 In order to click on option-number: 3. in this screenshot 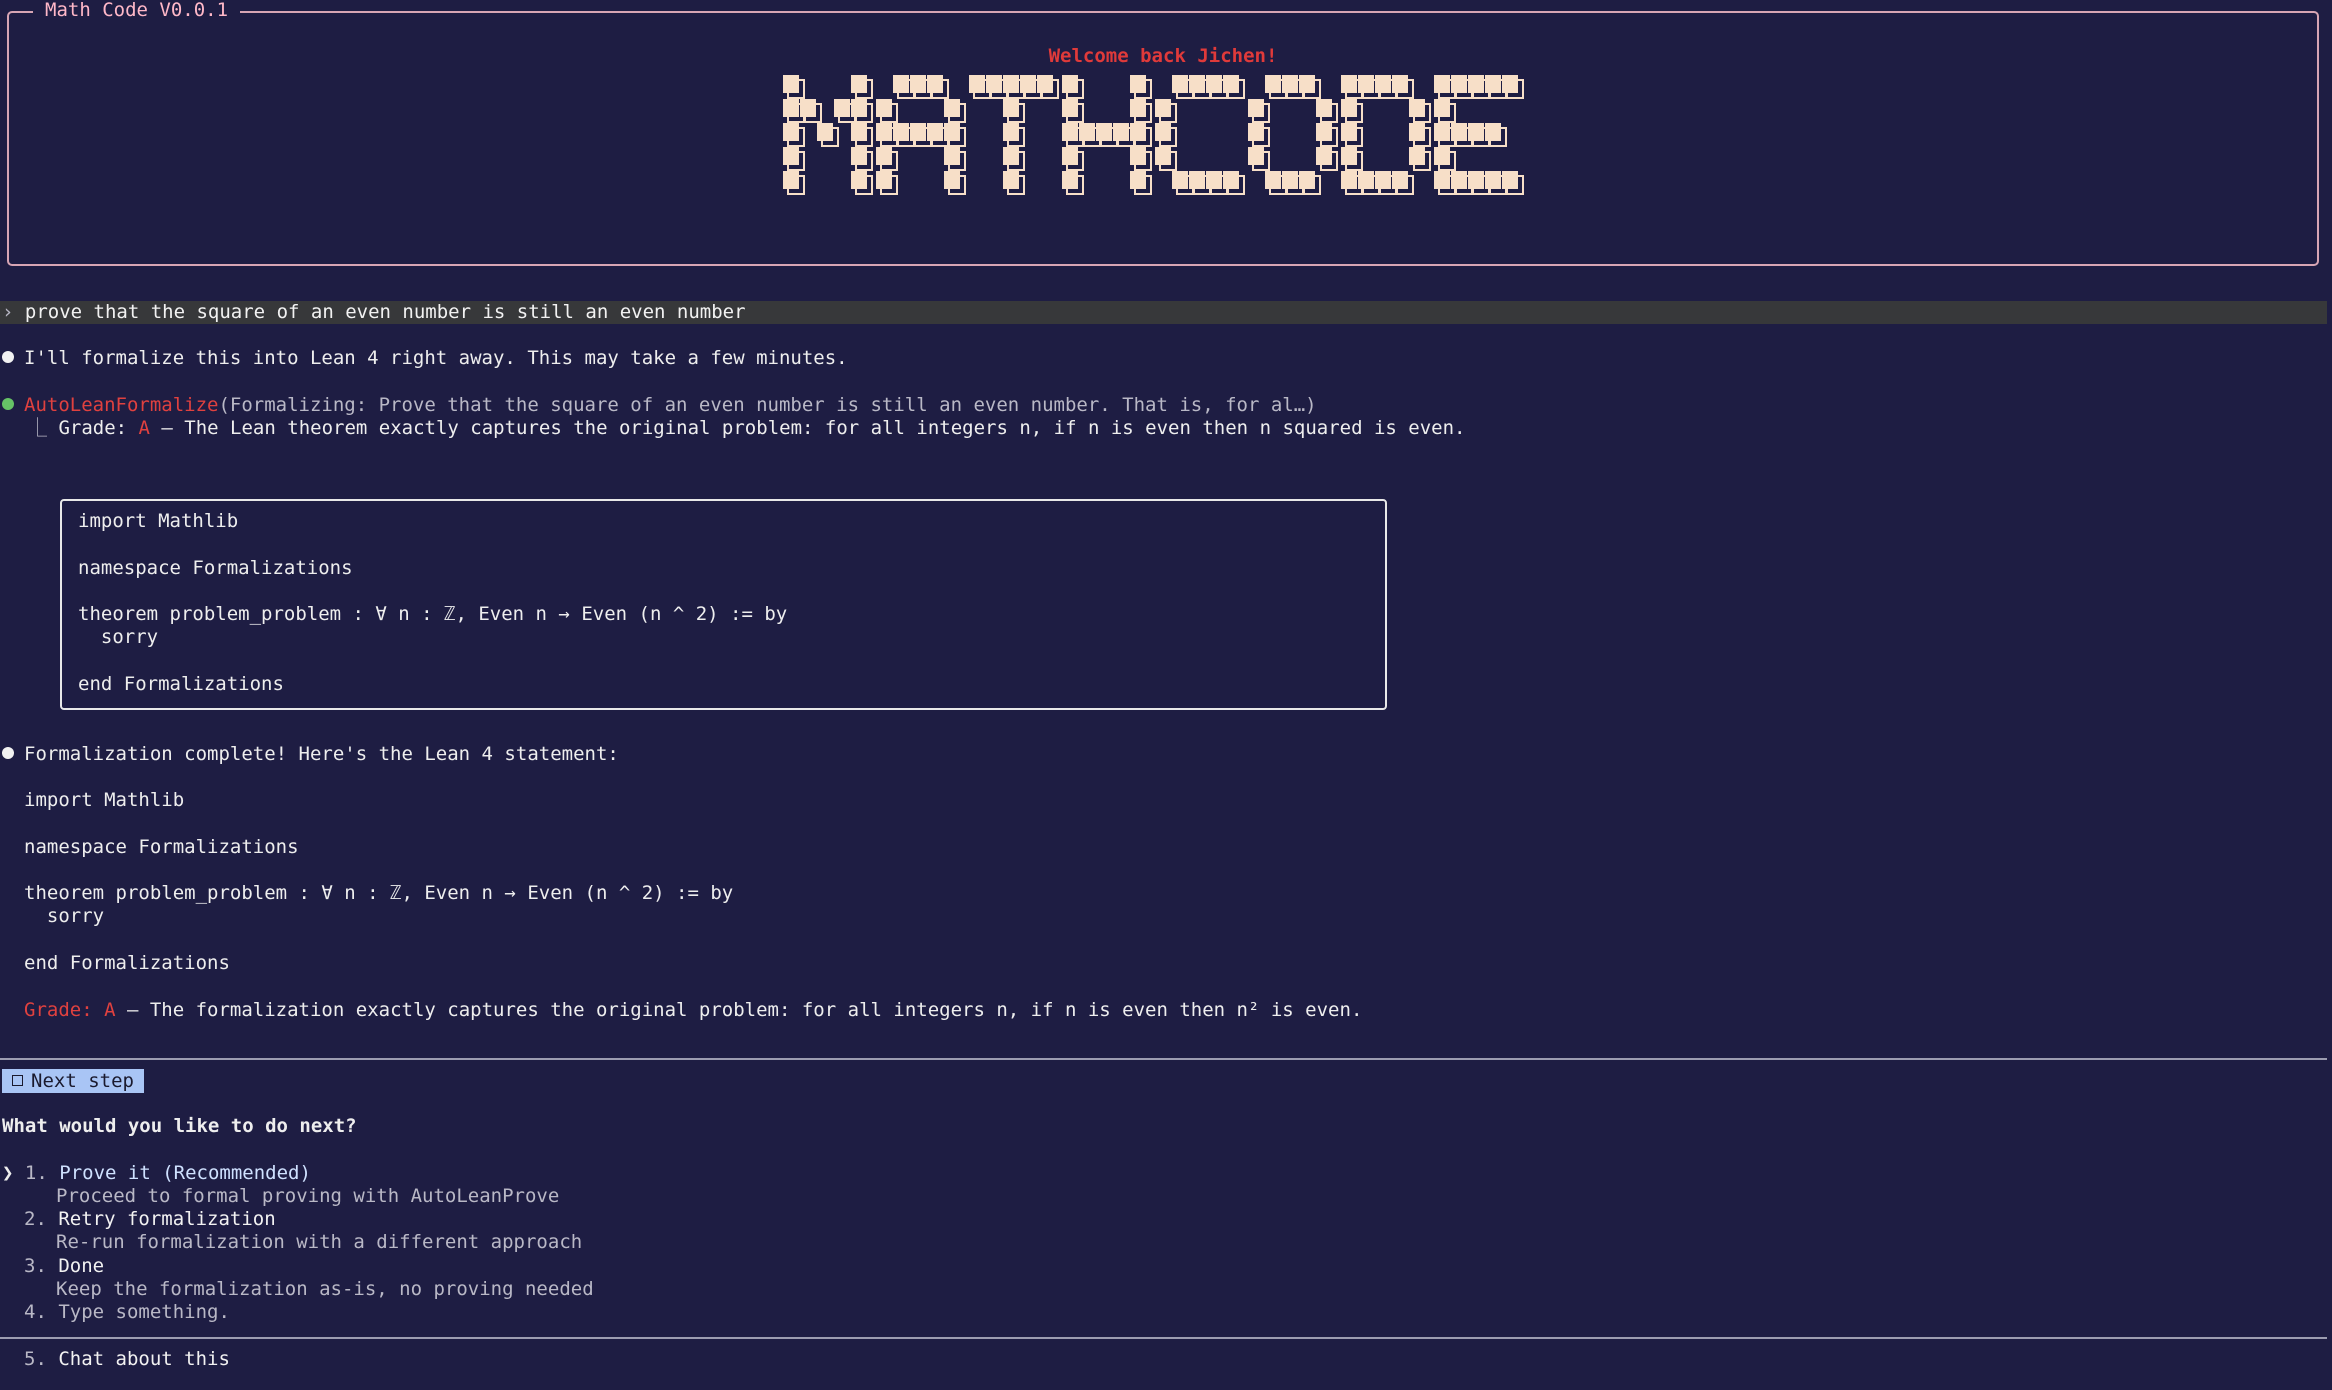, I will do `click(35, 1266)`.